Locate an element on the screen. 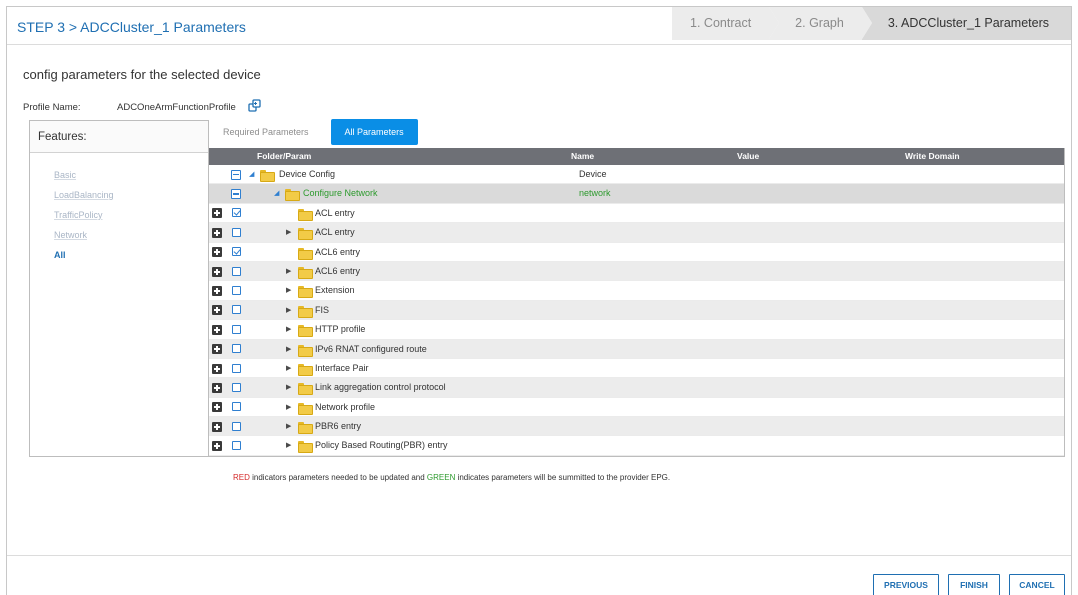 The height and width of the screenshot is (595, 1078). table-row: ◢ Configure Network network is located at coordinates (636, 194).